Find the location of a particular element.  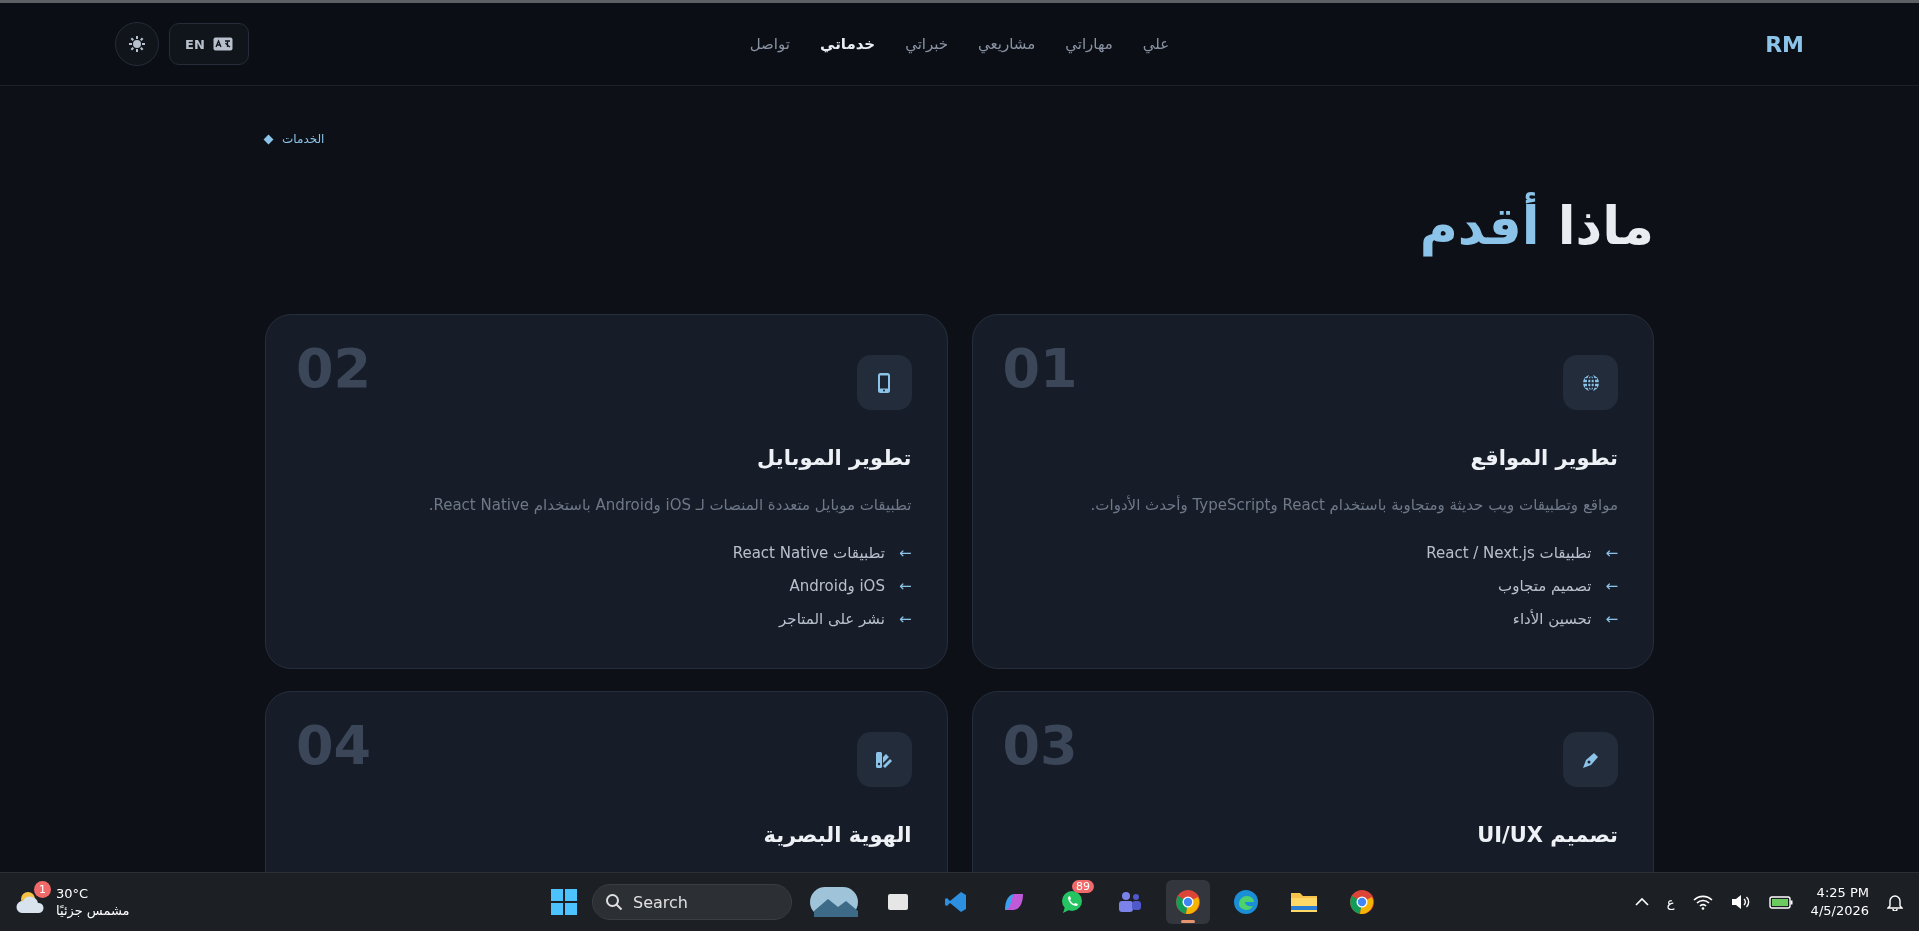

clock-date: 4/5/2026 is located at coordinates (1839, 911).